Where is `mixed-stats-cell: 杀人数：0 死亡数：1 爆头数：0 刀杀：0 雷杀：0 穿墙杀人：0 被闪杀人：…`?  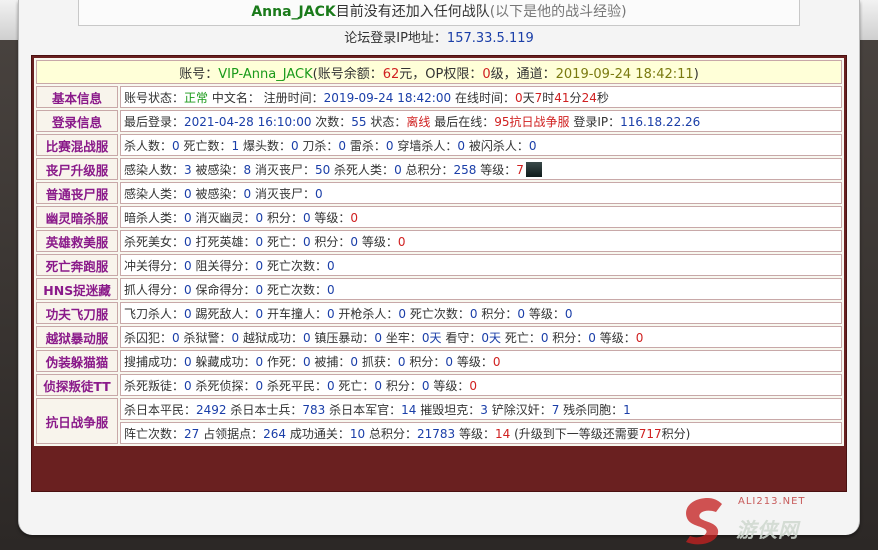
mixed-stats-cell: 杀人数：0 死亡数：1 爆头数：0 刀杀：0 雷杀：0 穿墙杀人：0 被闪杀人：… is located at coordinates (481, 145).